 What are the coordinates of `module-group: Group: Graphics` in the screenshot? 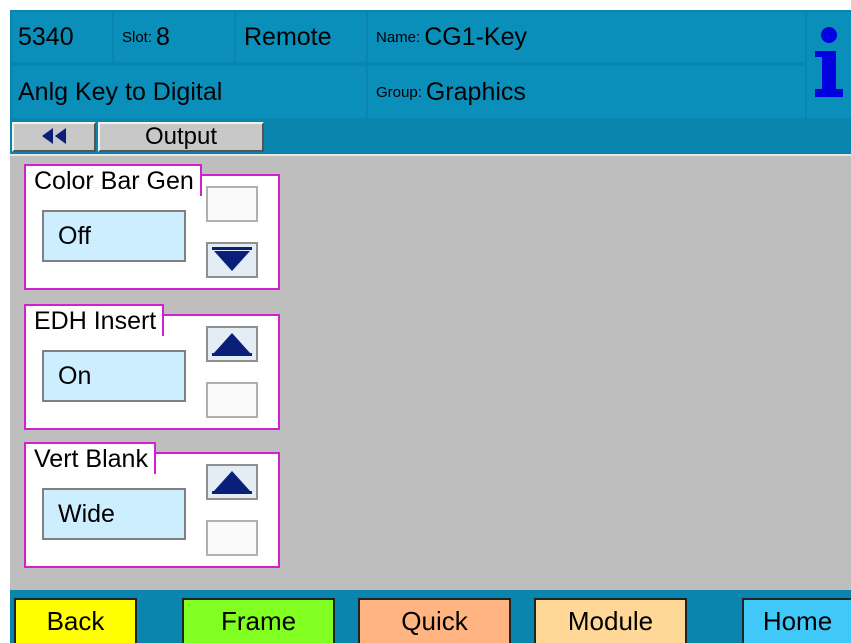 It's located at (586, 92).